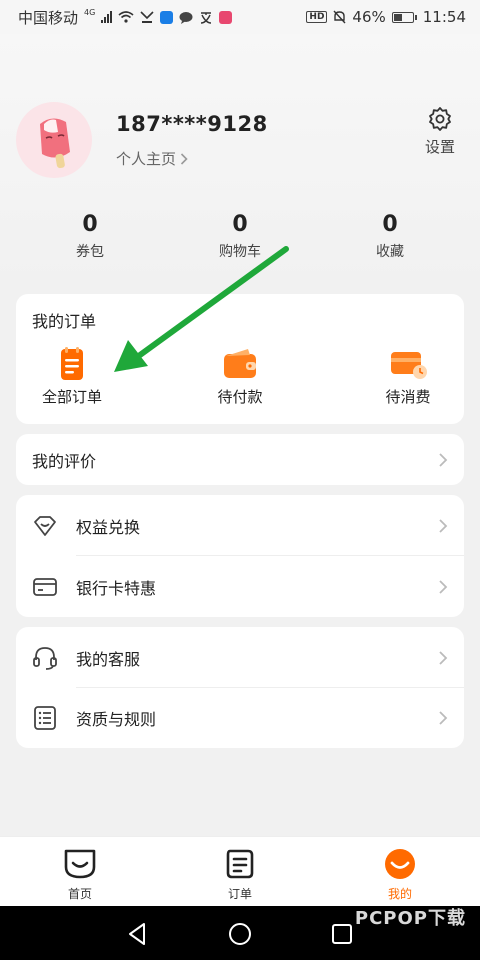  I want to click on qualifications-rules-label: 资质与规则, so click(116, 719).